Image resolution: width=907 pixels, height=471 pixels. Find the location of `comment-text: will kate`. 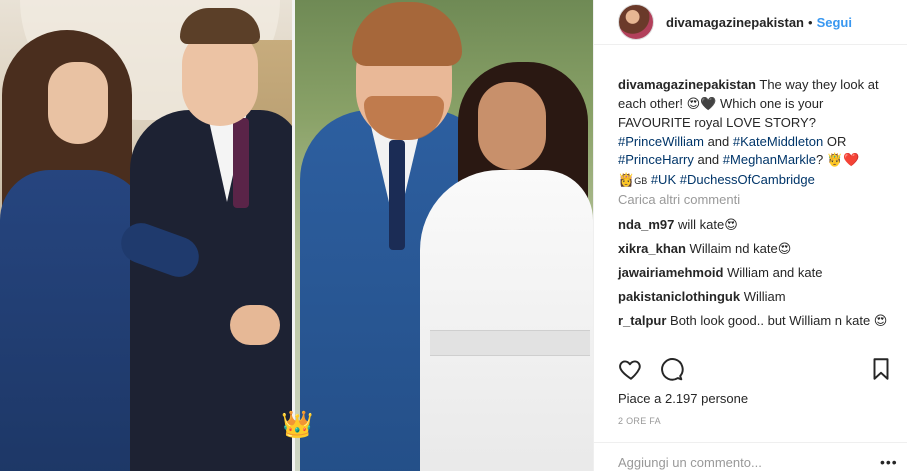

comment-text: will kate is located at coordinates (699, 224).